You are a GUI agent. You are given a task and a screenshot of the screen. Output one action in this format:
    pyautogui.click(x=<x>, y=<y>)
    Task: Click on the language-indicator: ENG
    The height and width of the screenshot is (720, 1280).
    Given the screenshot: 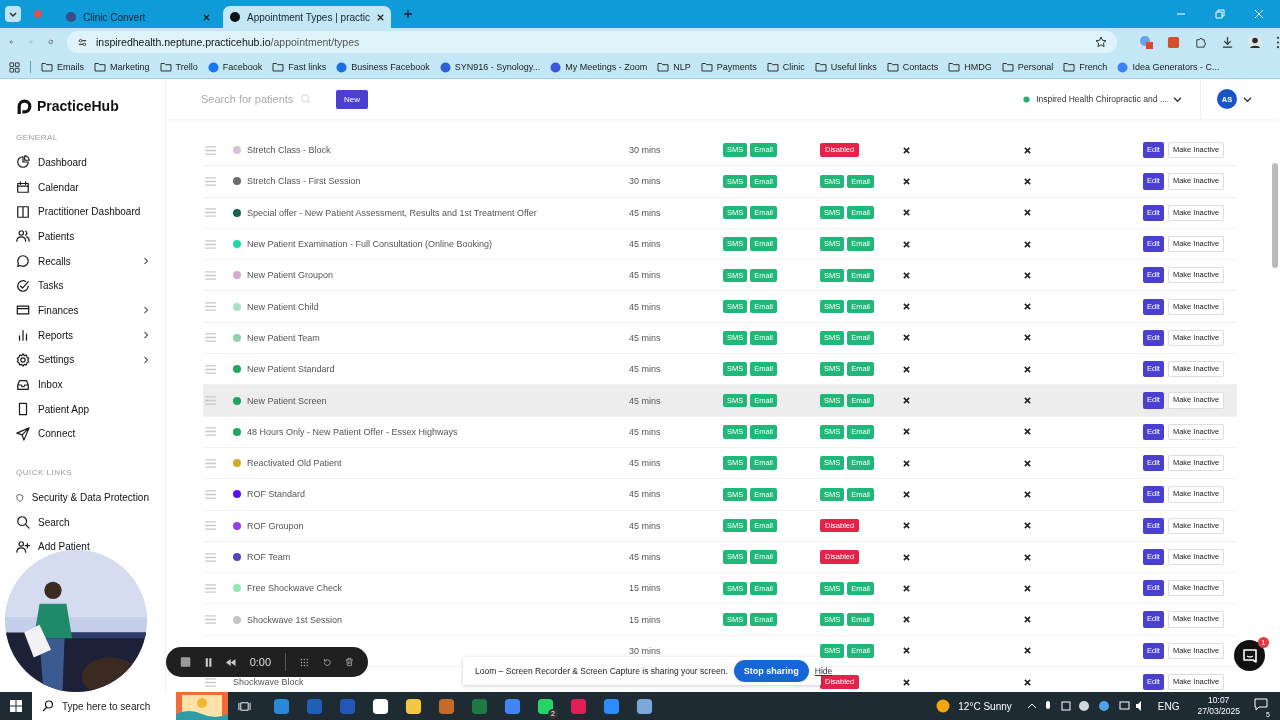 What is the action you would take?
    pyautogui.click(x=1168, y=706)
    